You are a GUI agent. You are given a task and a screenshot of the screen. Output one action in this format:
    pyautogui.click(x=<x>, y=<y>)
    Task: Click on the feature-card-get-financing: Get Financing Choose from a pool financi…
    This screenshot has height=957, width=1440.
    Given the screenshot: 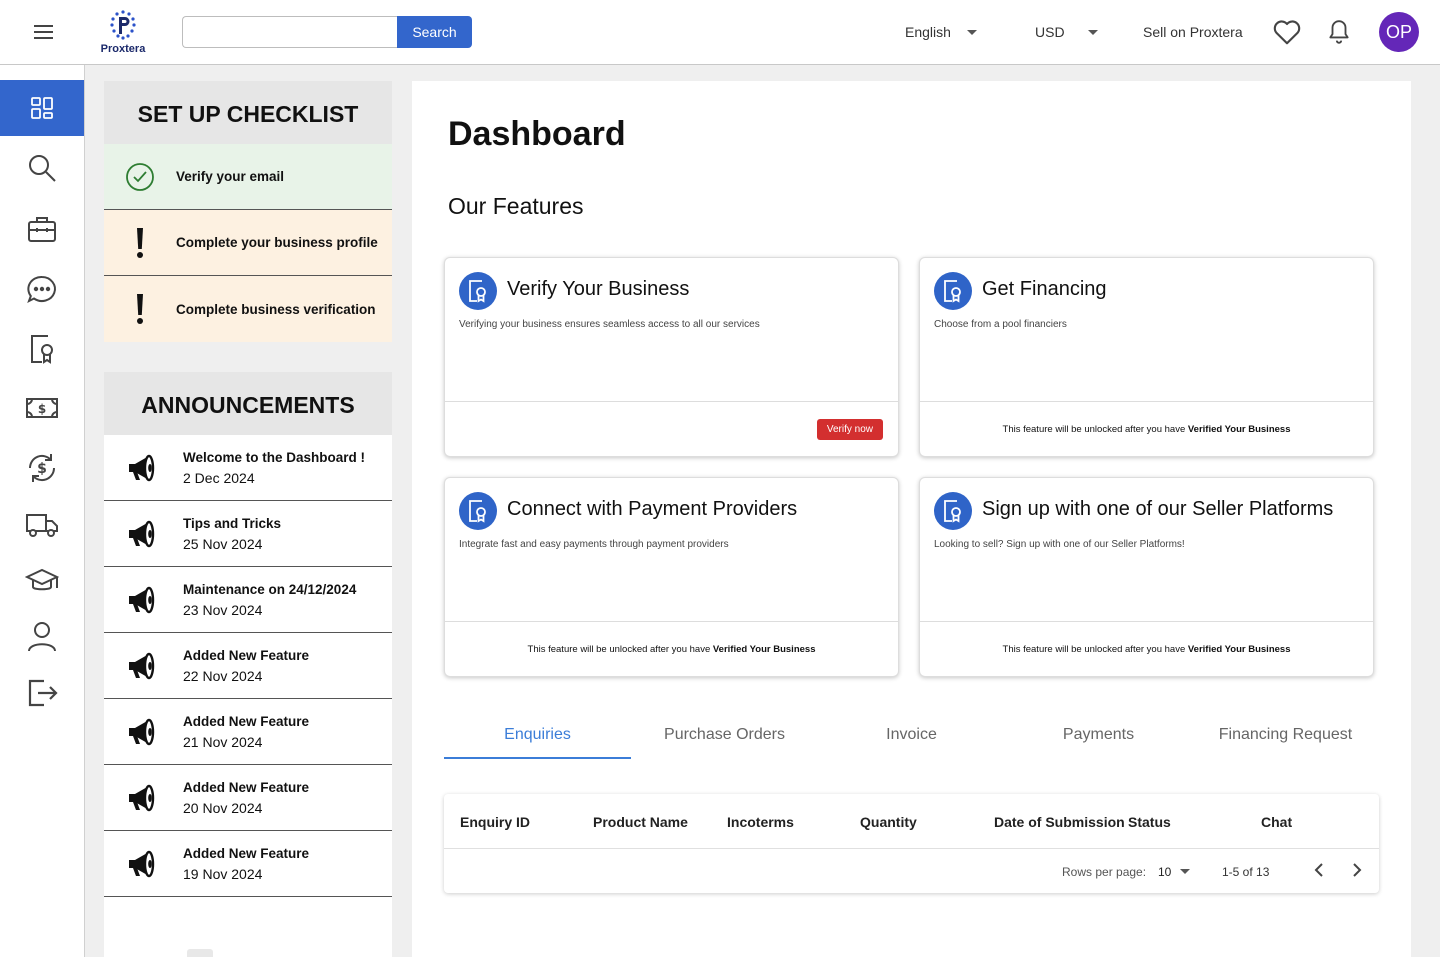 What is the action you would take?
    pyautogui.click(x=1146, y=357)
    